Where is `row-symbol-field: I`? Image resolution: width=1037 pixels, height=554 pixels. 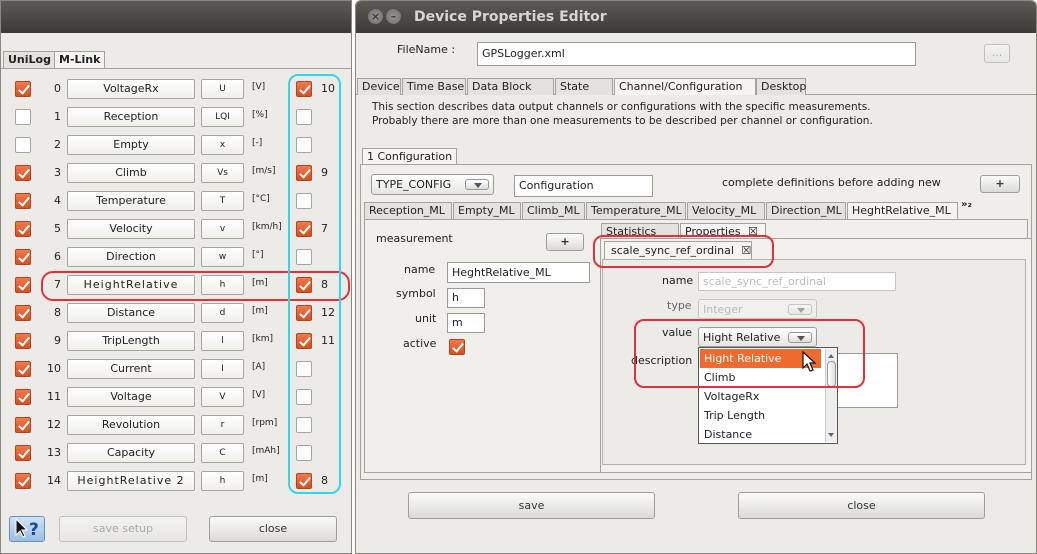
row-symbol-field: I is located at coordinates (222, 369).